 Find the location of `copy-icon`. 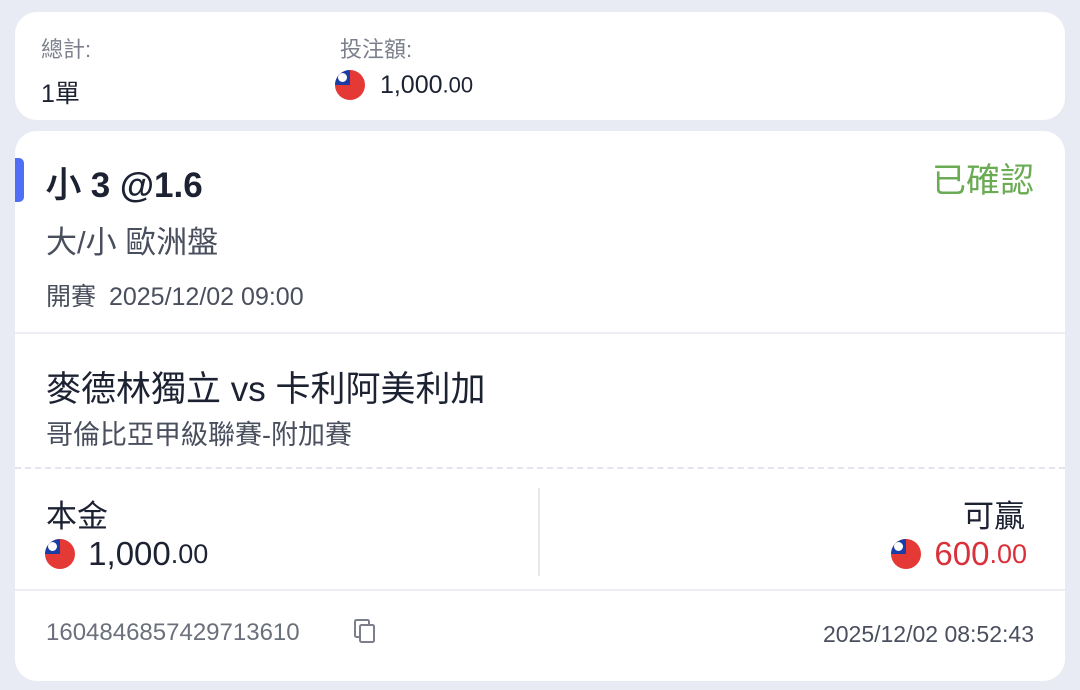

copy-icon is located at coordinates (365, 631).